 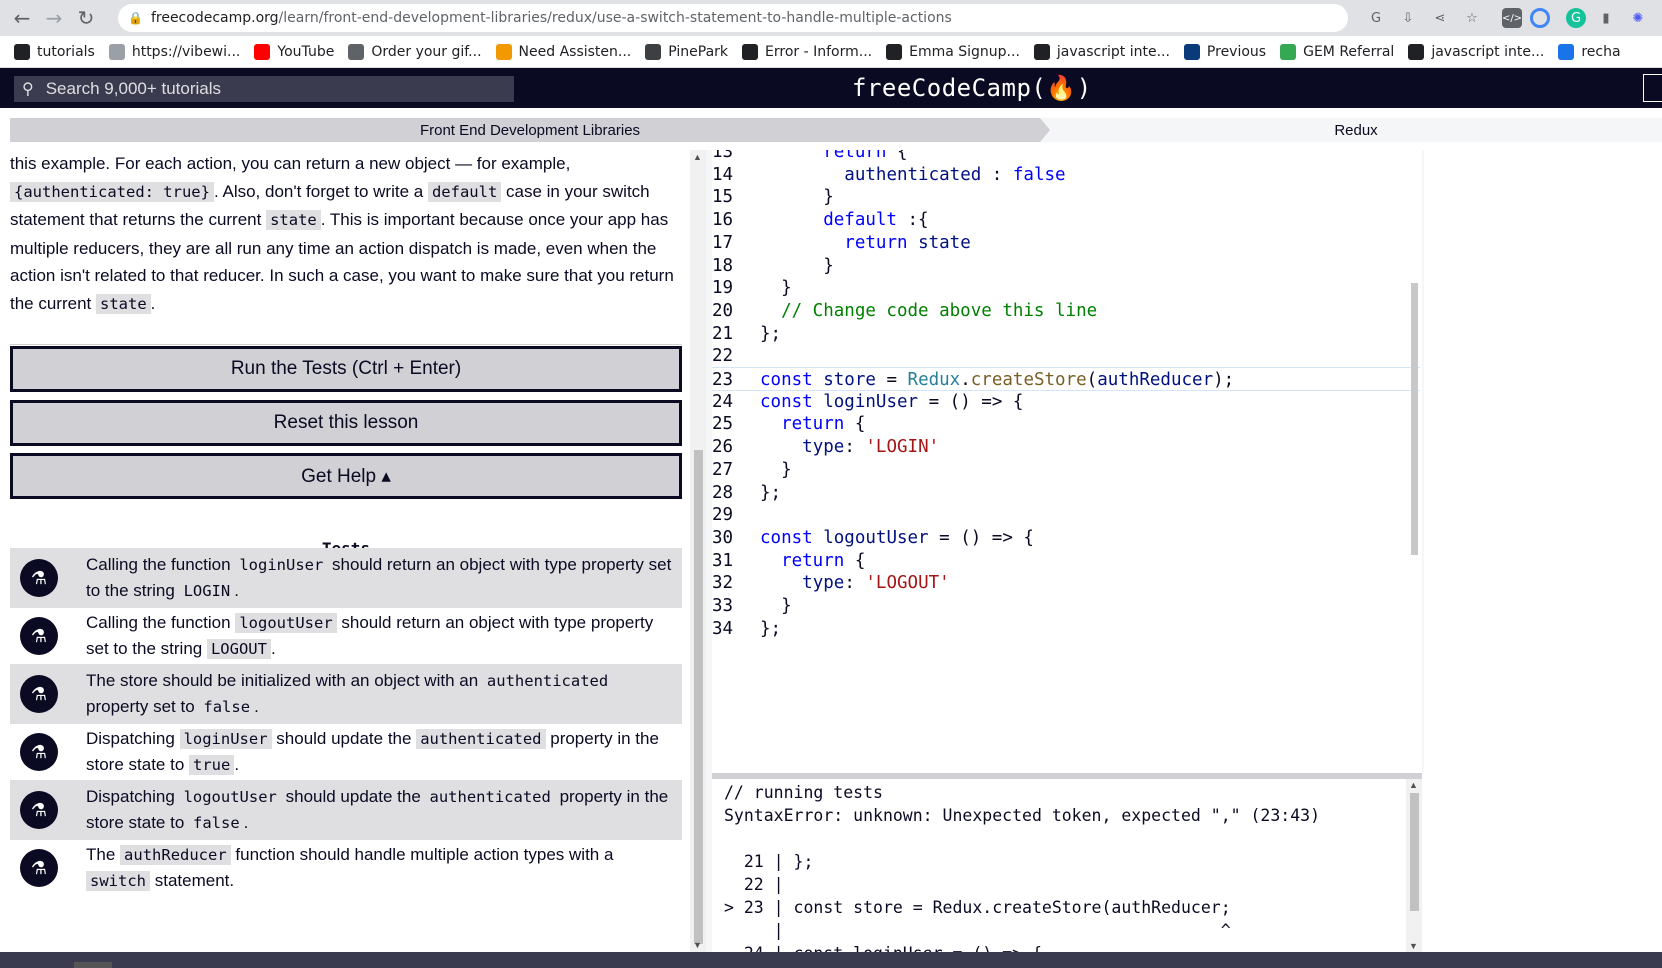 I want to click on code-line: 25 return {, so click(x=1066, y=424).